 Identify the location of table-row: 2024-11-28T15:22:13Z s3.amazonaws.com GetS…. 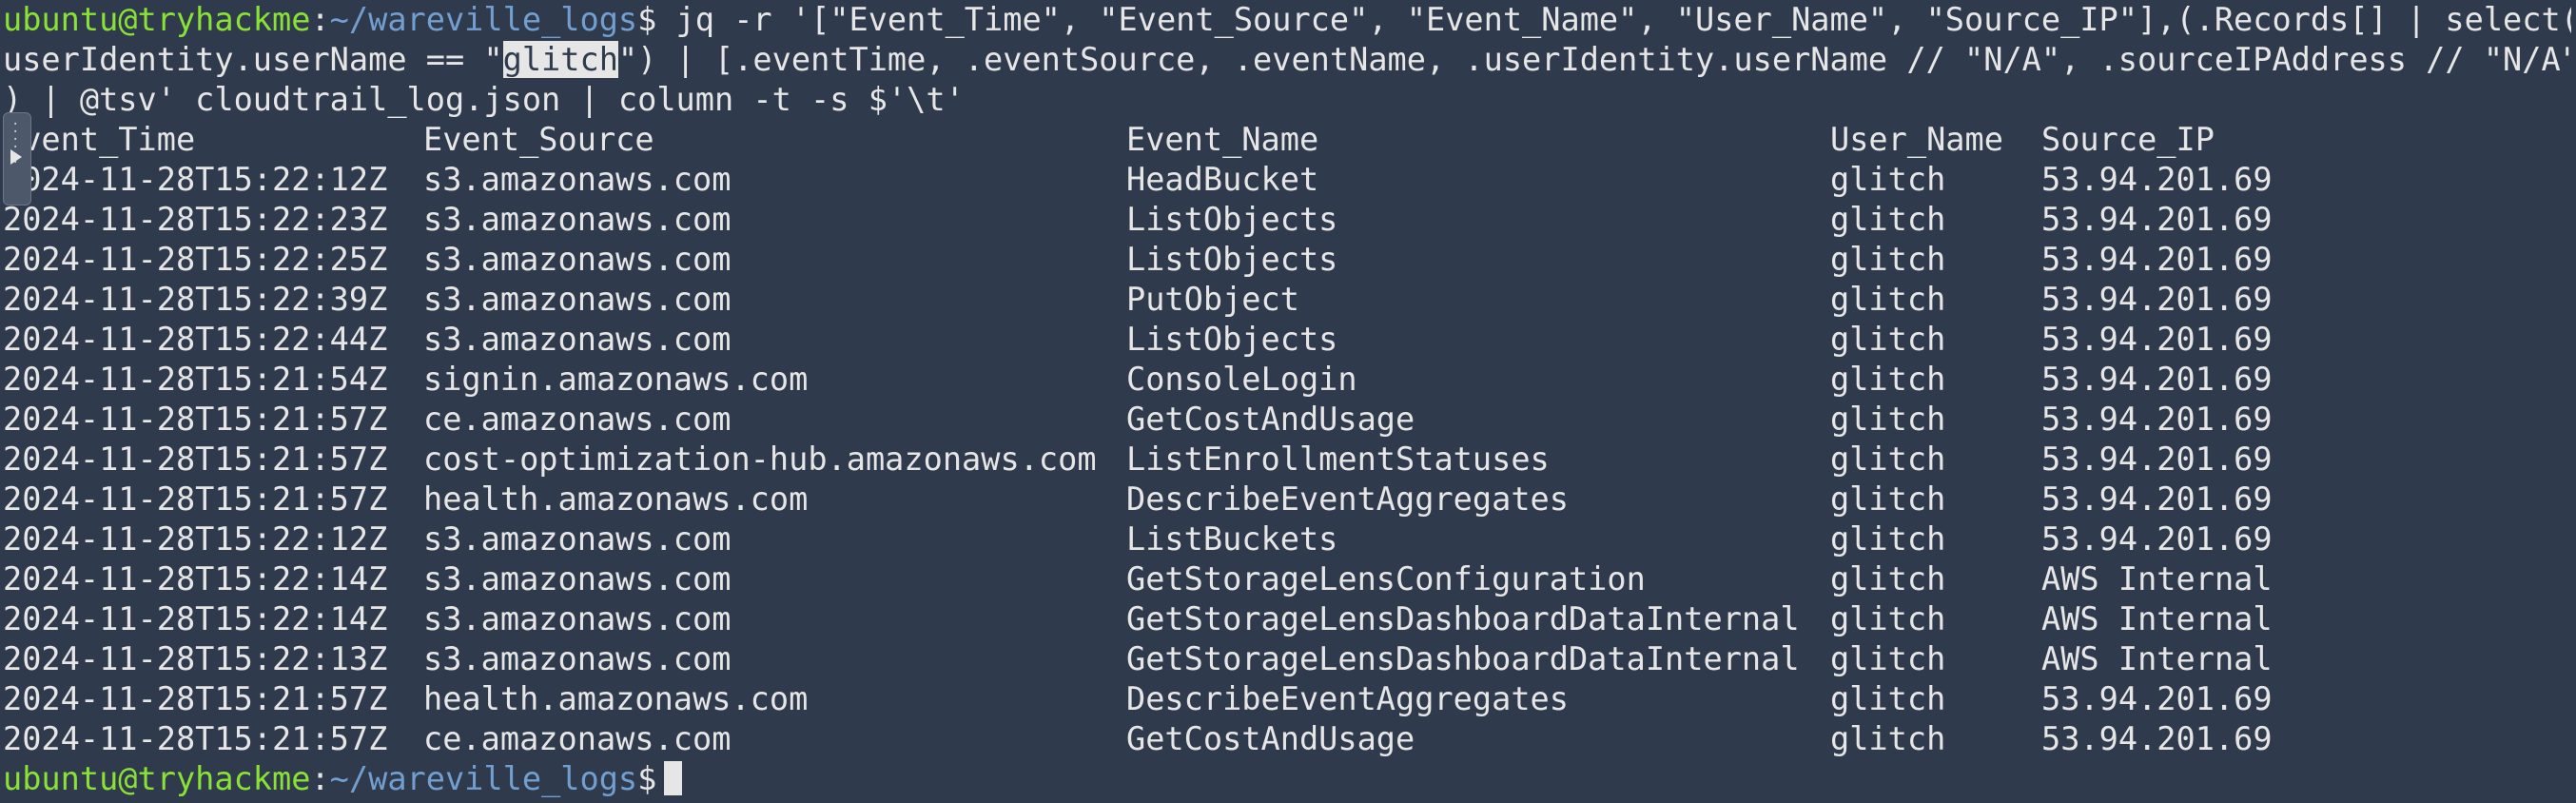
(1287, 659).